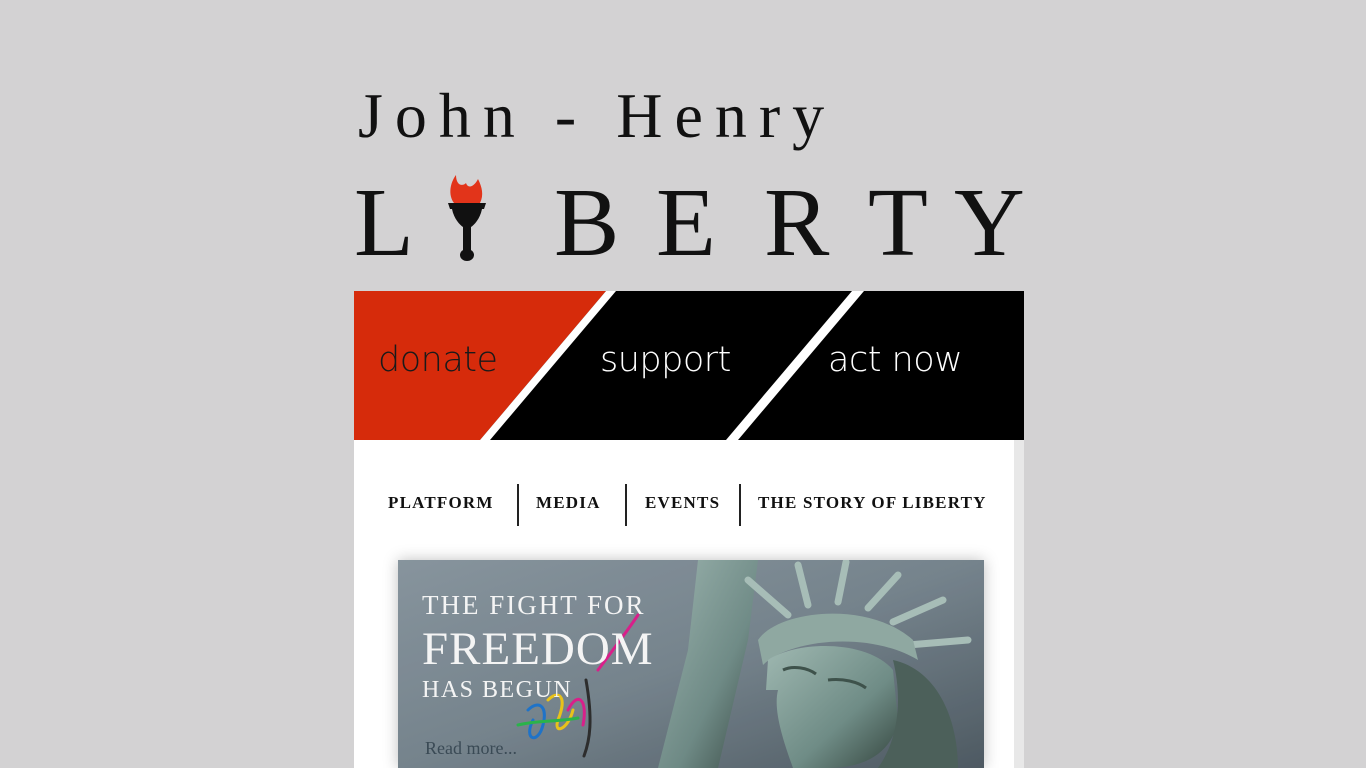 Image resolution: width=1366 pixels, height=768 pixels. What do you see at coordinates (538, 649) in the screenshot?
I see `hero-headline-line2: FREEDOM` at bounding box center [538, 649].